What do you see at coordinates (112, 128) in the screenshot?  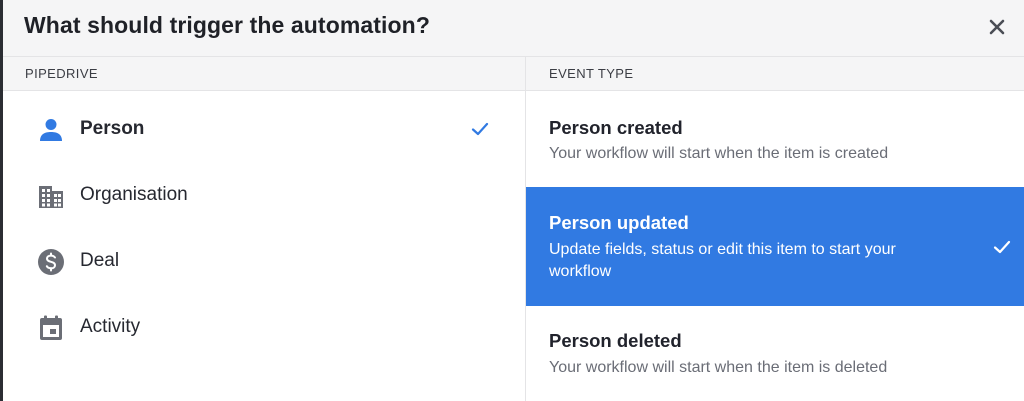 I see `entity-label: Person` at bounding box center [112, 128].